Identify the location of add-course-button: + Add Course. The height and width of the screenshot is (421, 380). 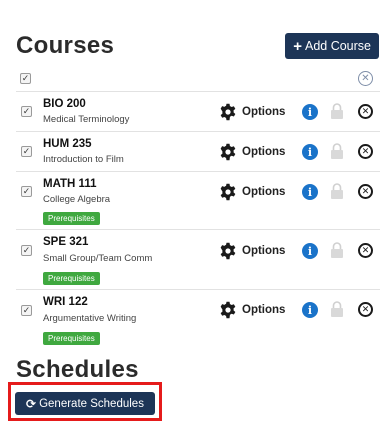
(332, 46).